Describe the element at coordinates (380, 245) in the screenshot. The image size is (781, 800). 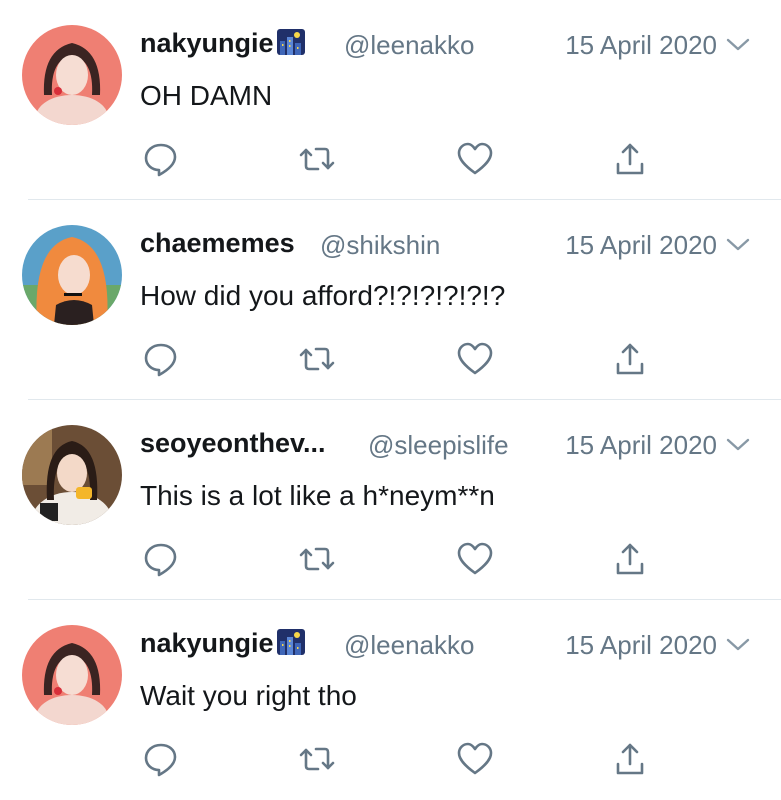
I see `handle: @shikshin` at that location.